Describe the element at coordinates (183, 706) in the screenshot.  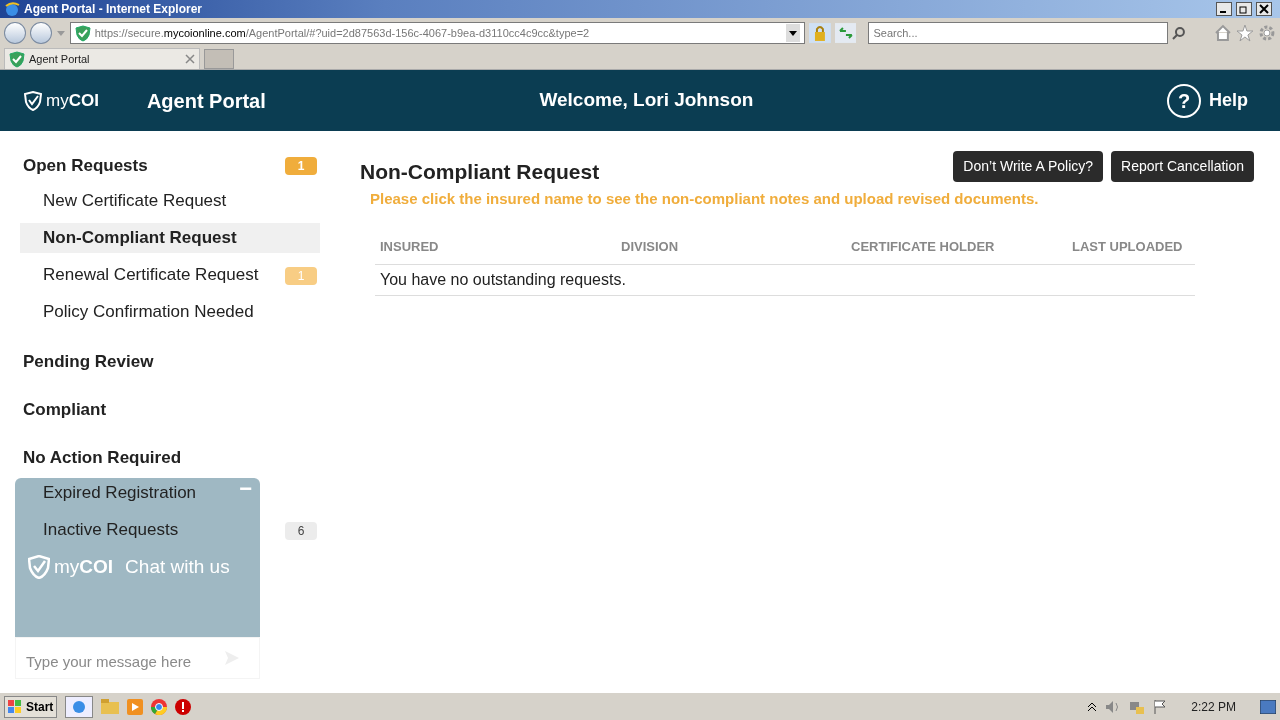
I see `stop-sign-icon` at that location.